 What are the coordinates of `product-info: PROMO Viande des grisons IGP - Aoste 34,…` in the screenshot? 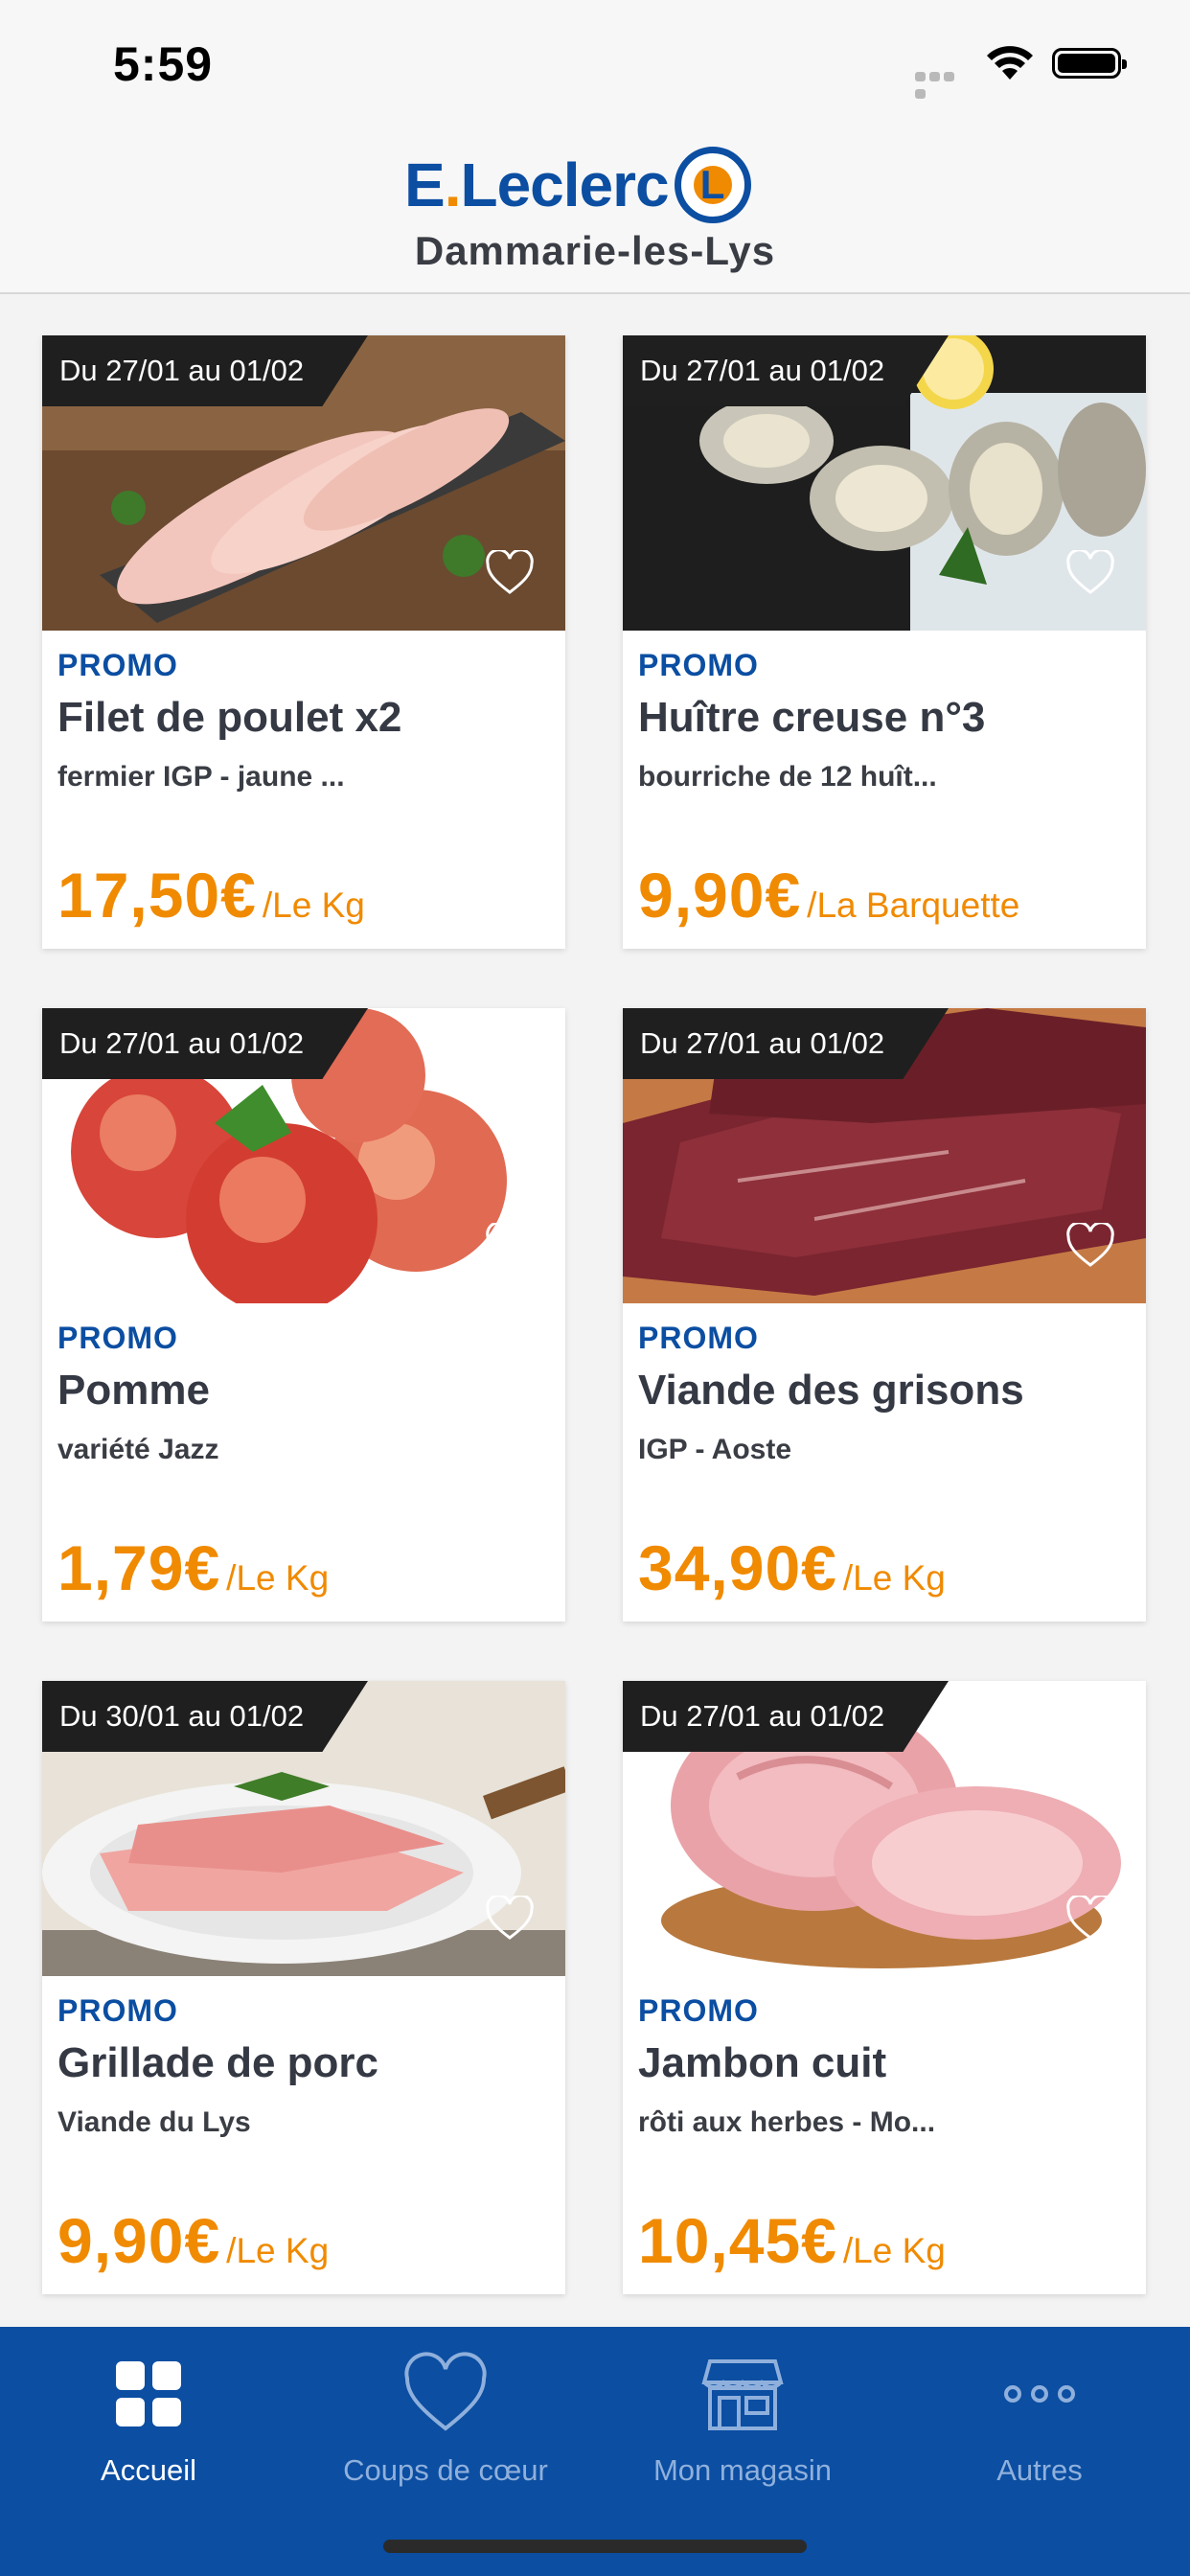 It's located at (885, 1462).